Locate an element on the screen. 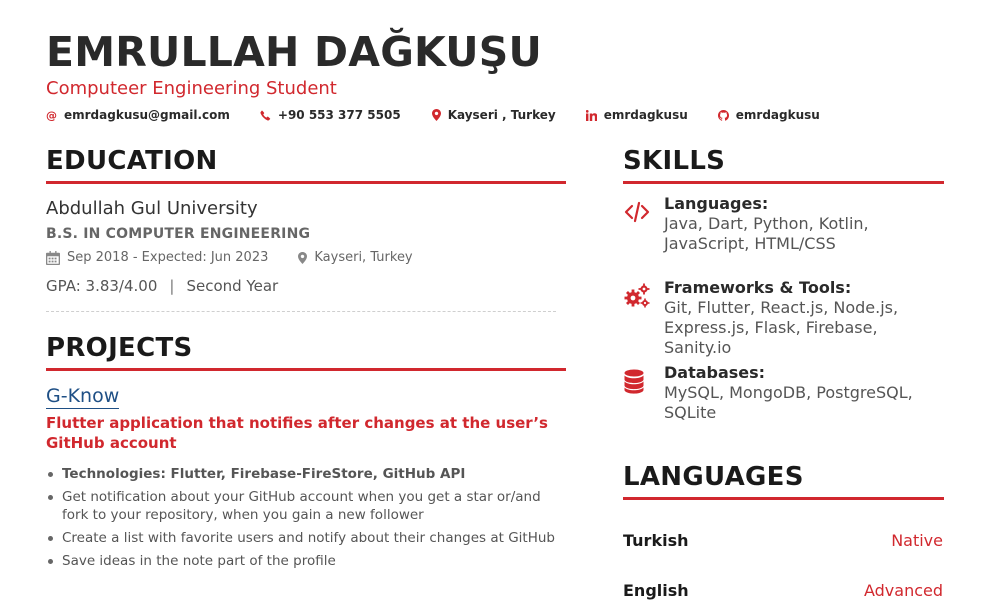 The width and height of the screenshot is (988, 605). email-text: emrdagkusu@gmail.com is located at coordinates (147, 115).